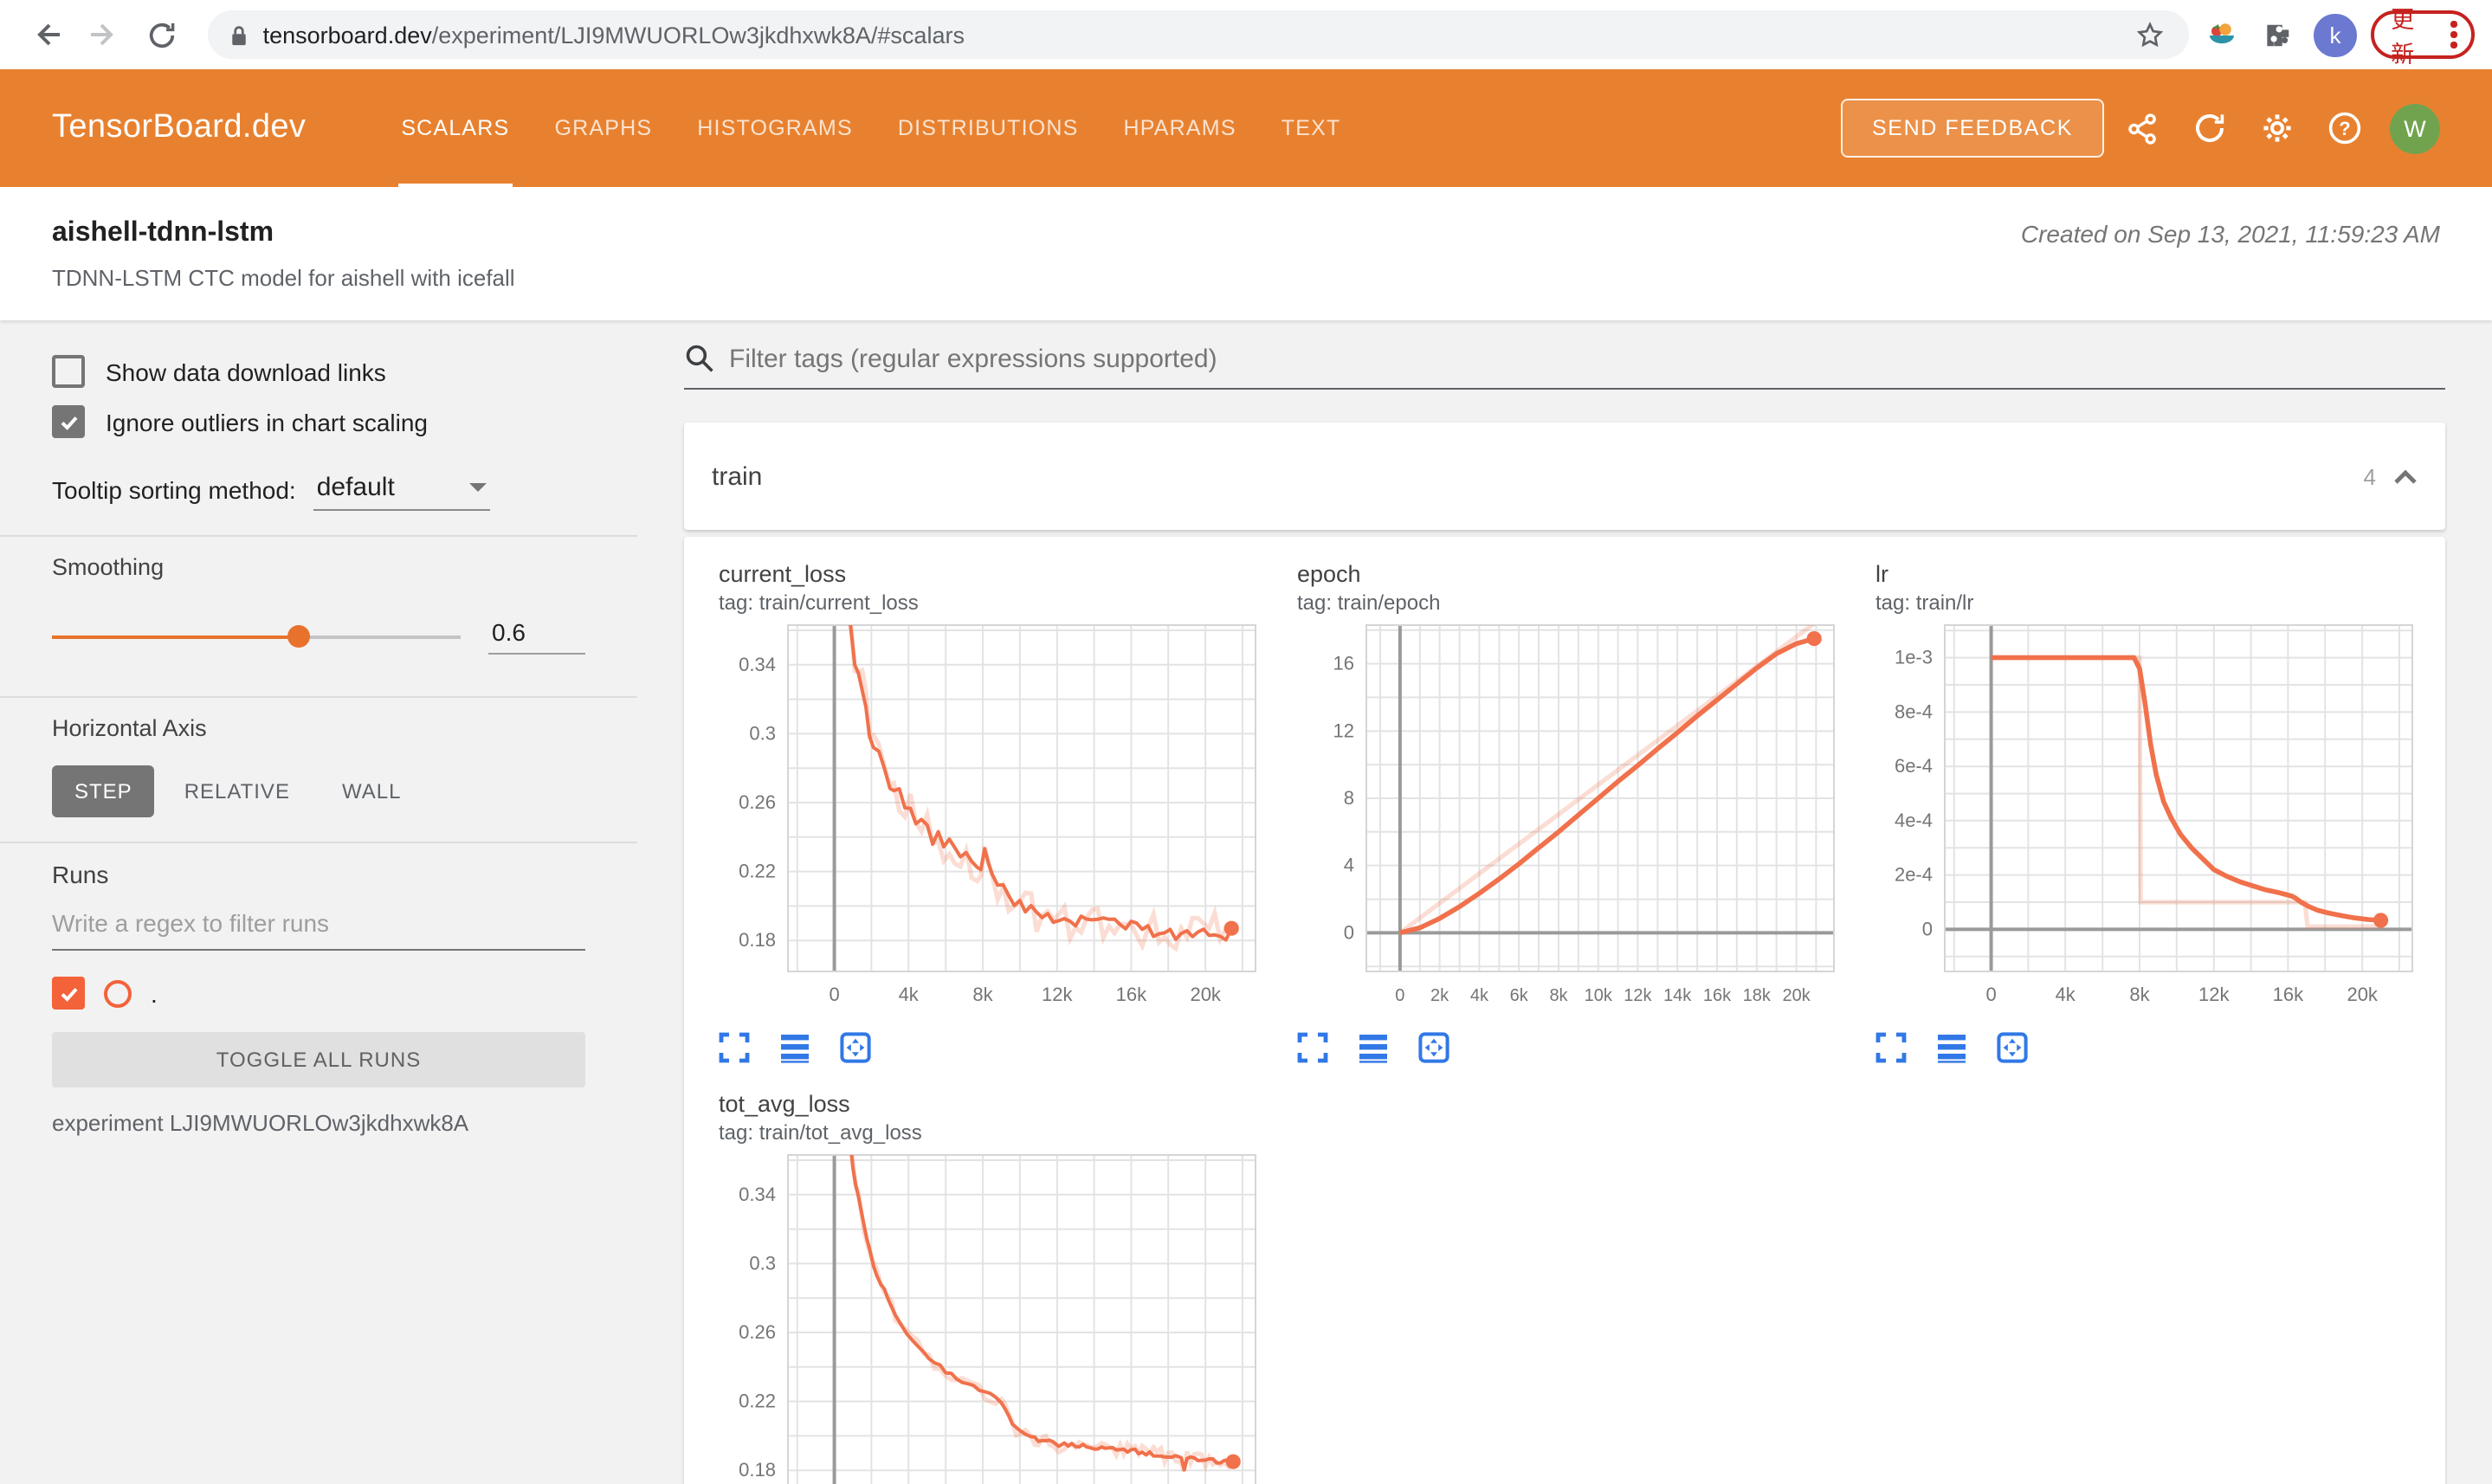 This screenshot has height=1484, width=2492. Describe the element at coordinates (1796, 995) in the screenshot. I see `svg-text: 20k` at that location.